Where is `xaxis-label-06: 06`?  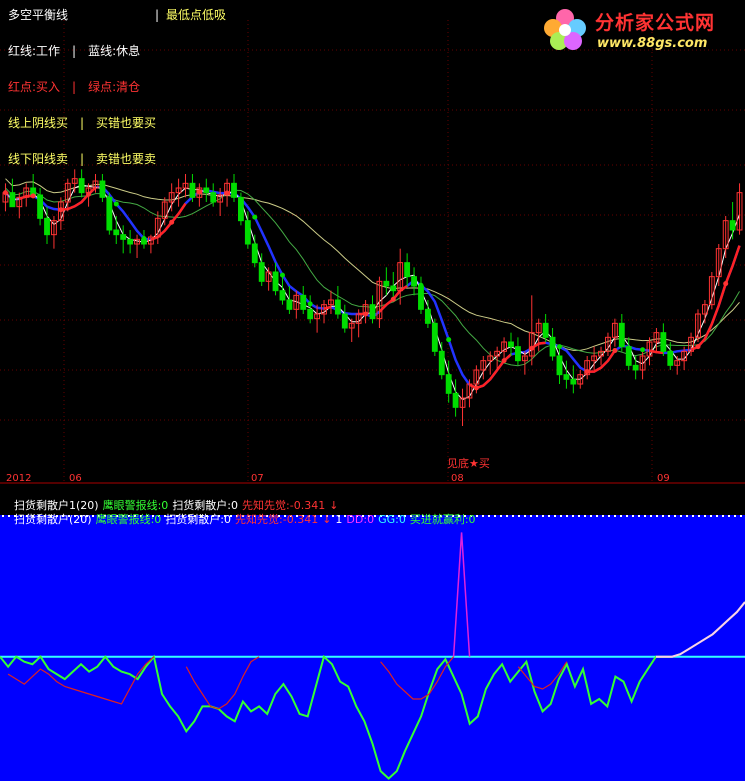
xaxis-label-06: 06 is located at coordinates (75, 478).